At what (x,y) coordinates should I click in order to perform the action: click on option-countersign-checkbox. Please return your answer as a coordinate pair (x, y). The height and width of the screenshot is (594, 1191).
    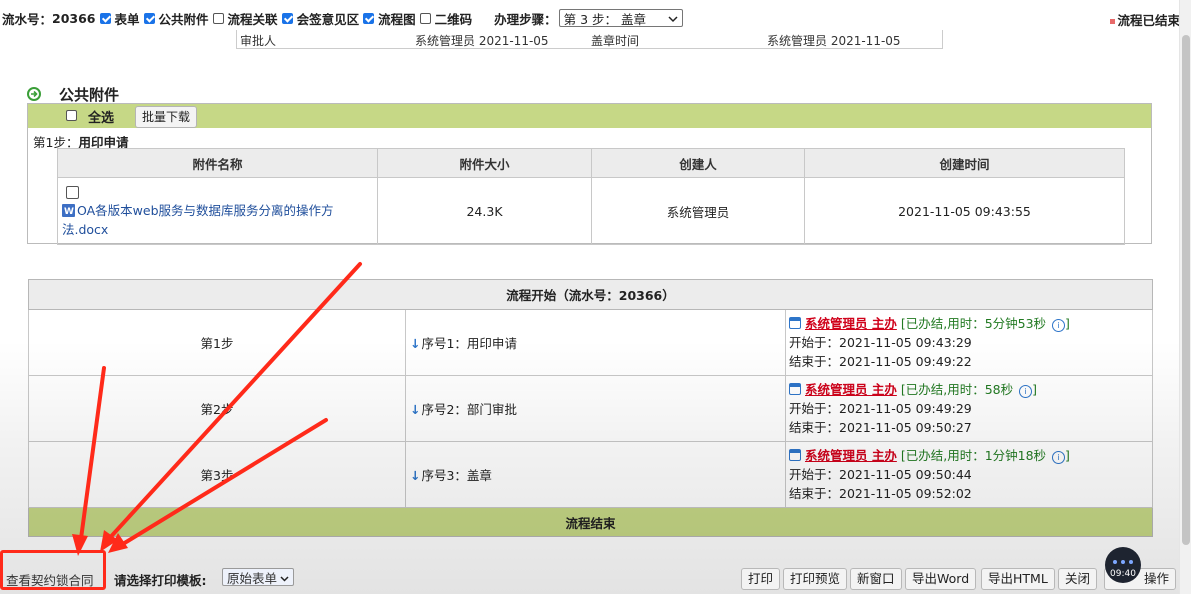
    Looking at the image, I should click on (287, 18).